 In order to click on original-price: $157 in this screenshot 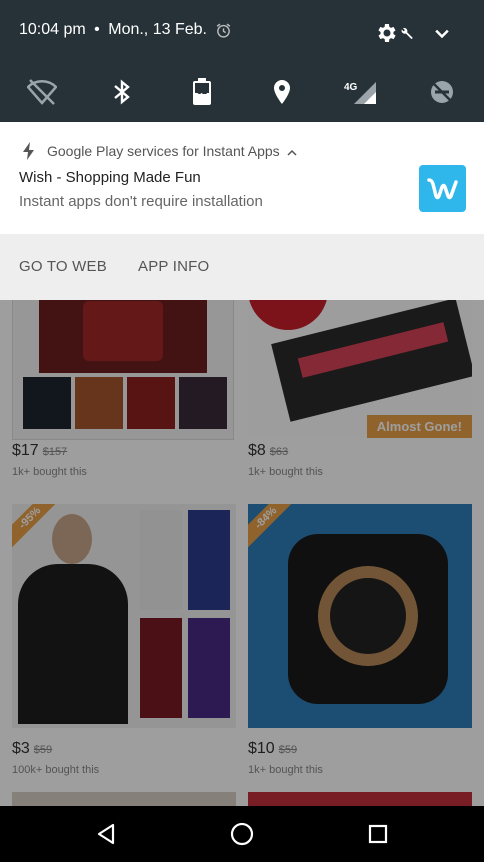, I will do `click(55, 452)`.